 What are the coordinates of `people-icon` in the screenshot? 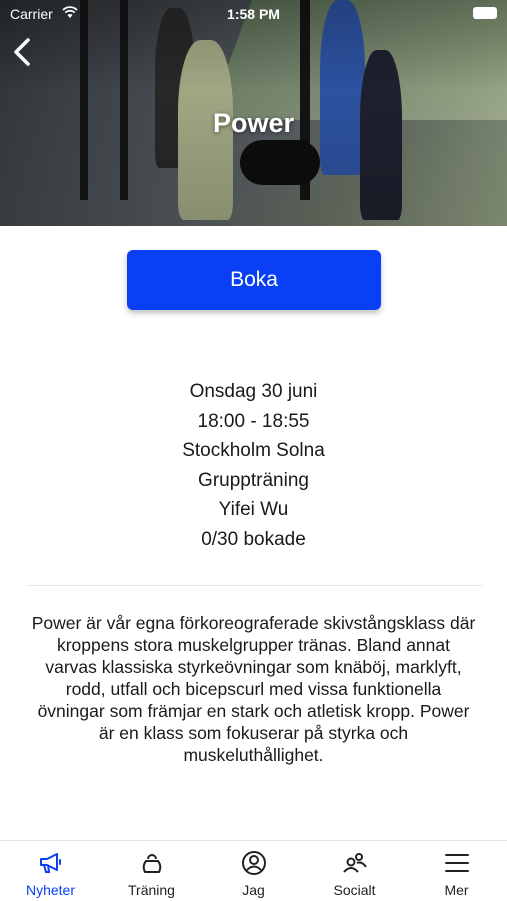 It's located at (355, 863).